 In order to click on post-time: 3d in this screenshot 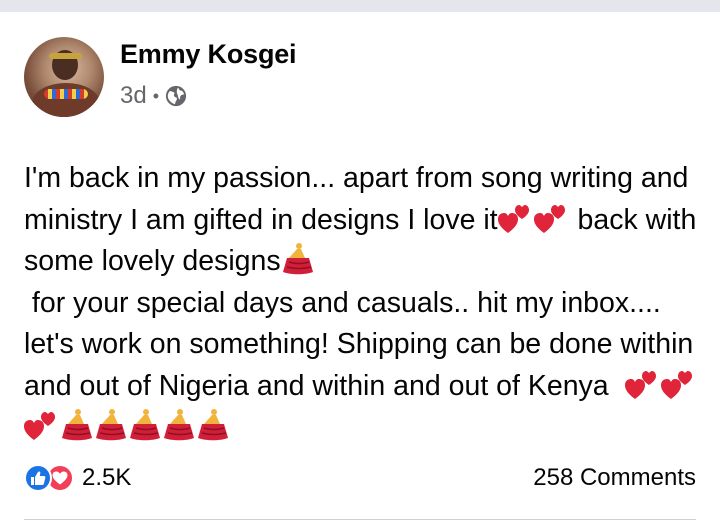, I will do `click(133, 96)`.